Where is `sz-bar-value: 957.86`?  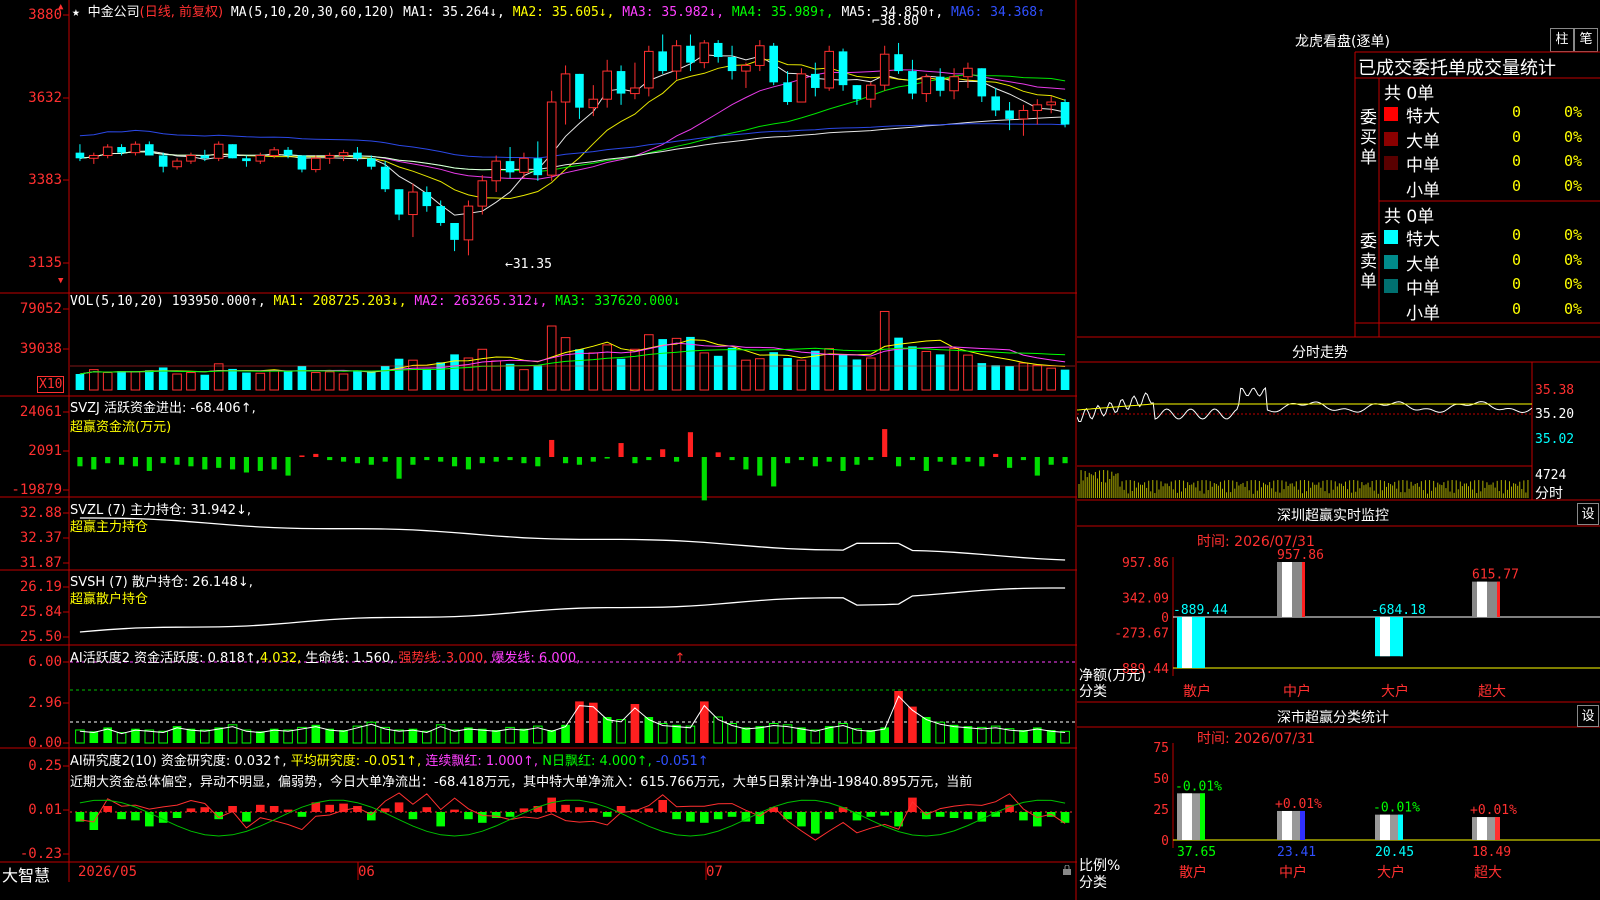 sz-bar-value: 957.86 is located at coordinates (1300, 555).